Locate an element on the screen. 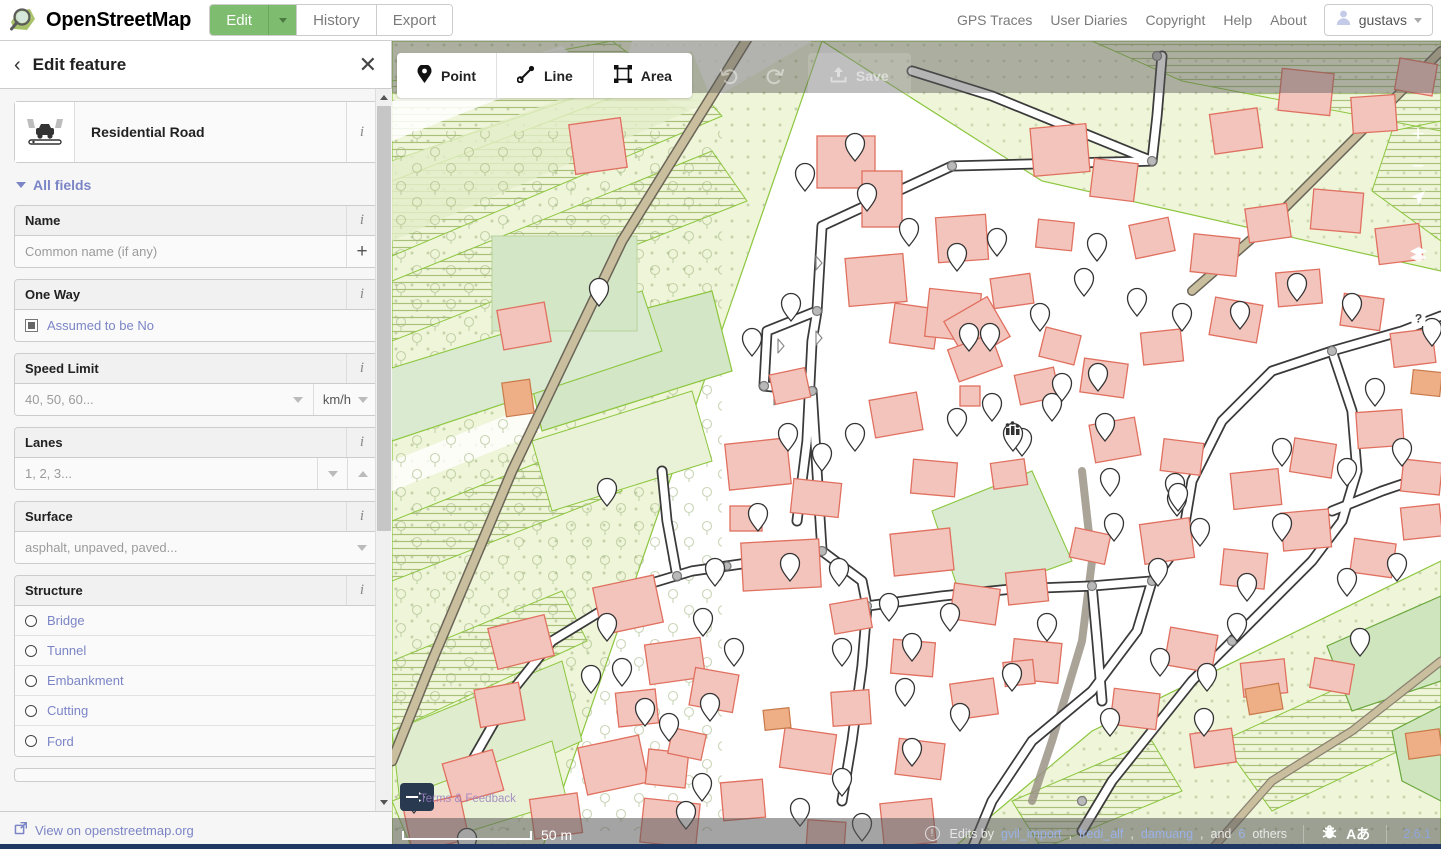 The image size is (1441, 849). feature-type-card: Residential Road i is located at coordinates (196, 132).